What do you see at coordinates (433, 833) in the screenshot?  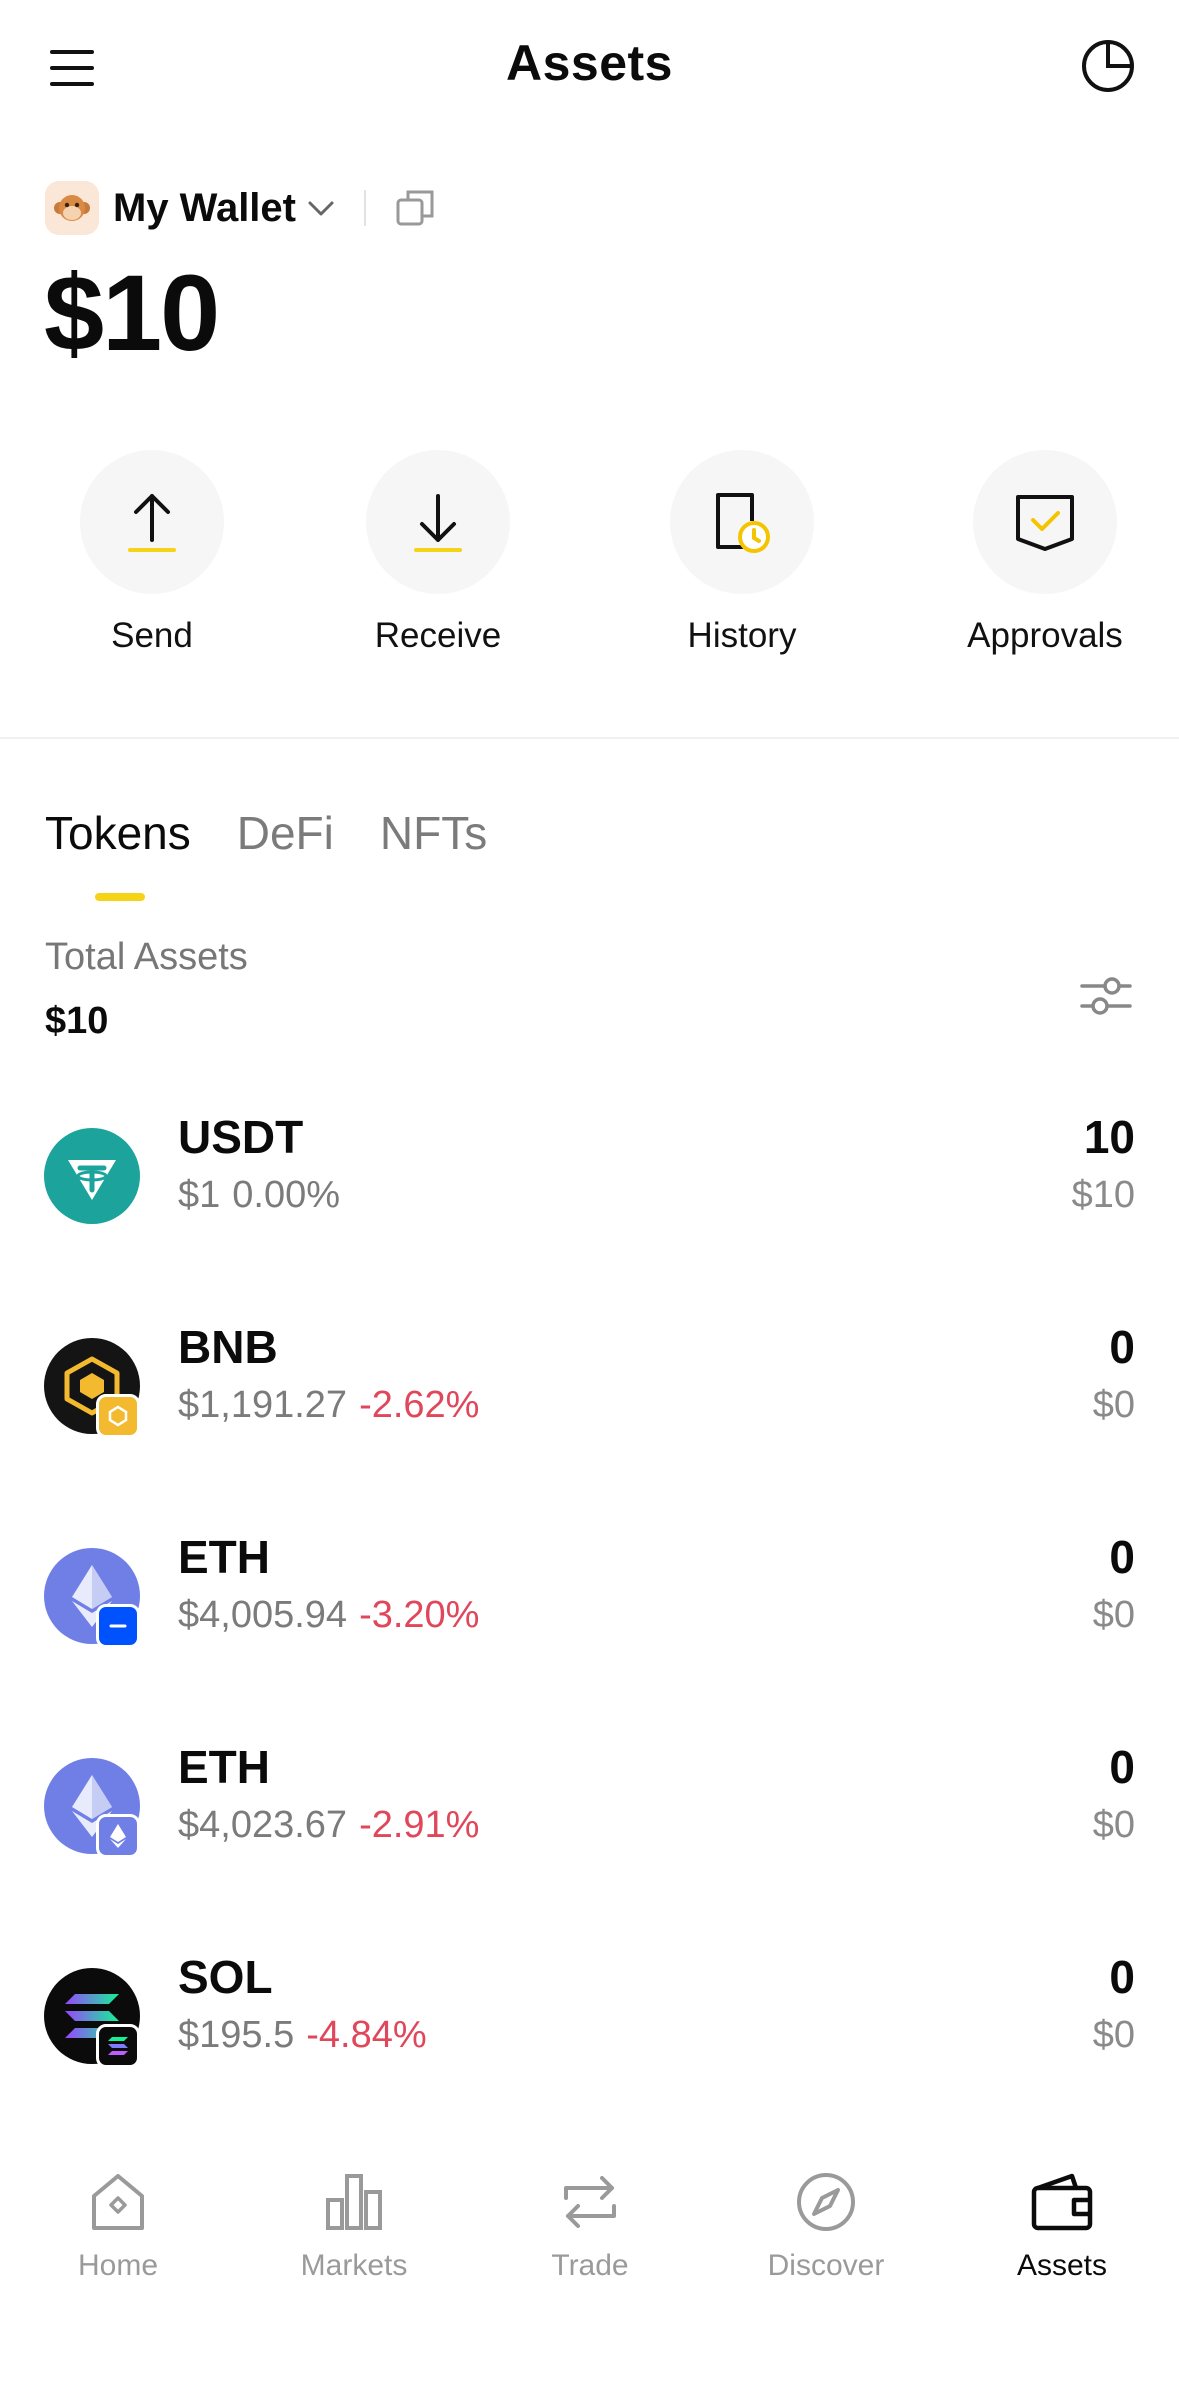 I see `tab-nfts: NFTs` at bounding box center [433, 833].